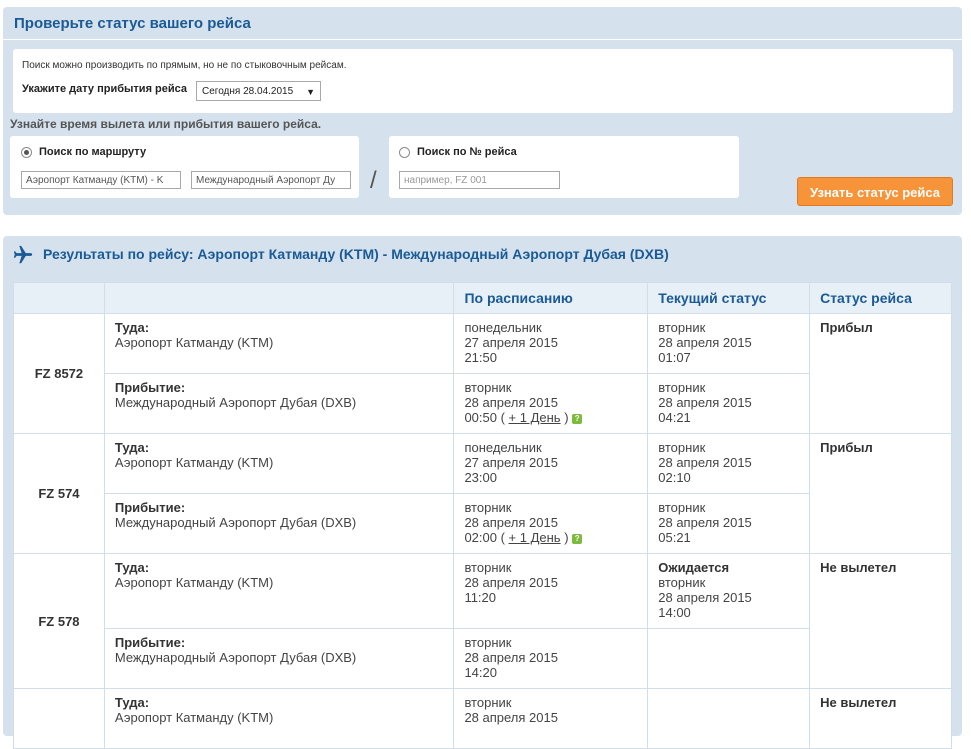  Describe the element at coordinates (404, 152) in the screenshot. I see `flight-number-radio` at that location.